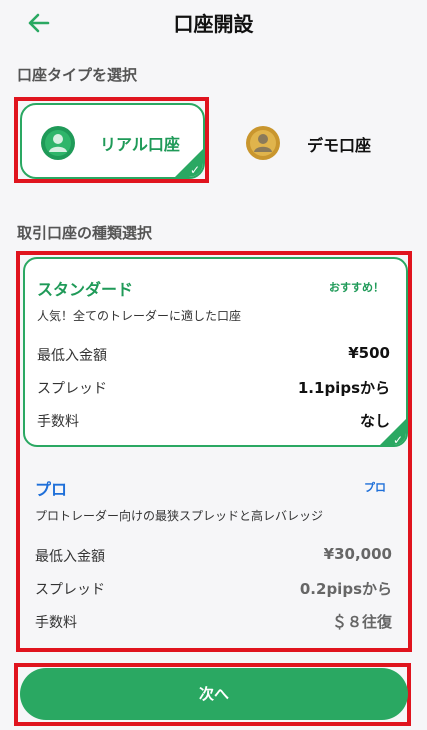 The height and width of the screenshot is (730, 427). What do you see at coordinates (85, 233) in the screenshot?
I see `plan-section-label: 取引口座の種類選択` at bounding box center [85, 233].